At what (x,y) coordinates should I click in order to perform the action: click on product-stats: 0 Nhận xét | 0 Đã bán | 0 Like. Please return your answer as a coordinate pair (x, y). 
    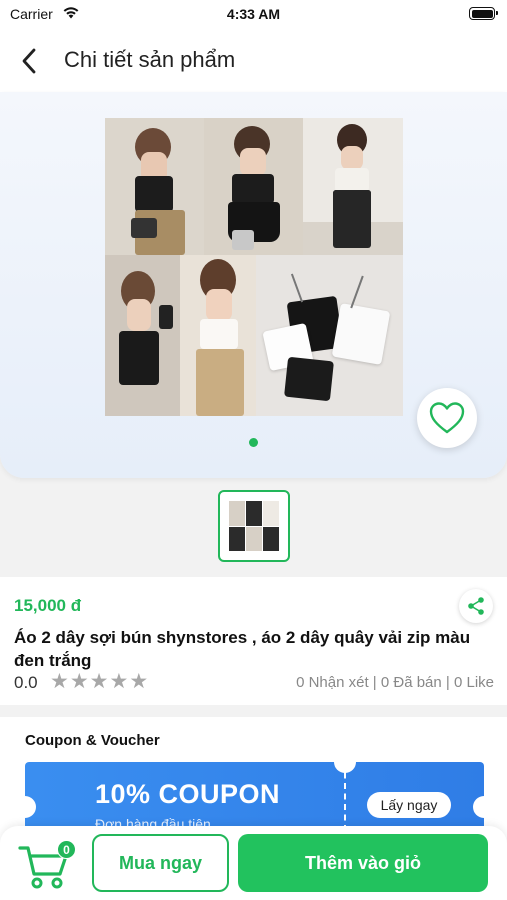
    Looking at the image, I should click on (395, 682).